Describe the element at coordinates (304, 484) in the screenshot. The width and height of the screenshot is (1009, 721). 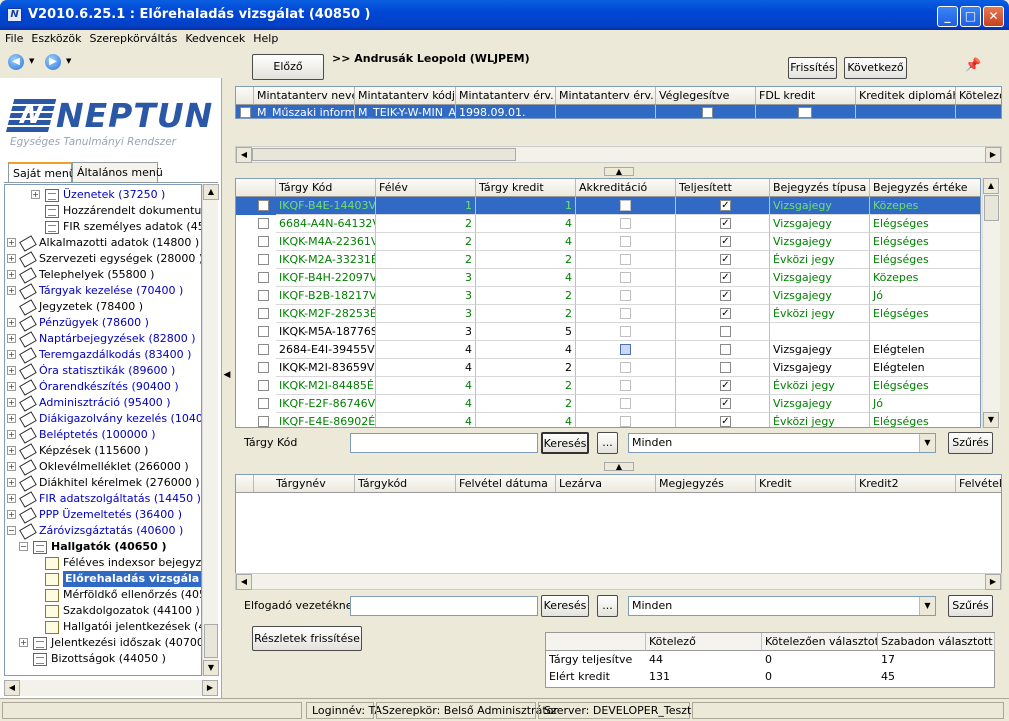
I see `column-header: Tárgynév` at that location.